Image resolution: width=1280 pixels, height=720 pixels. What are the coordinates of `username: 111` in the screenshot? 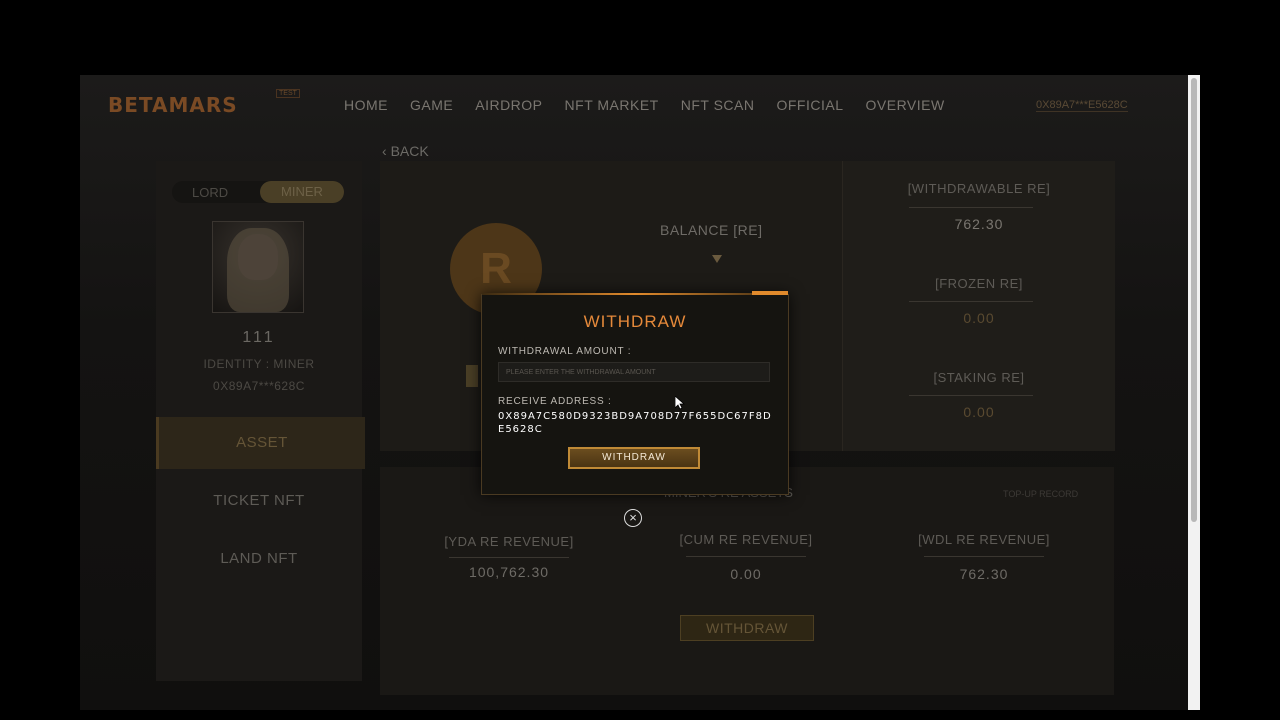 It's located at (259, 337).